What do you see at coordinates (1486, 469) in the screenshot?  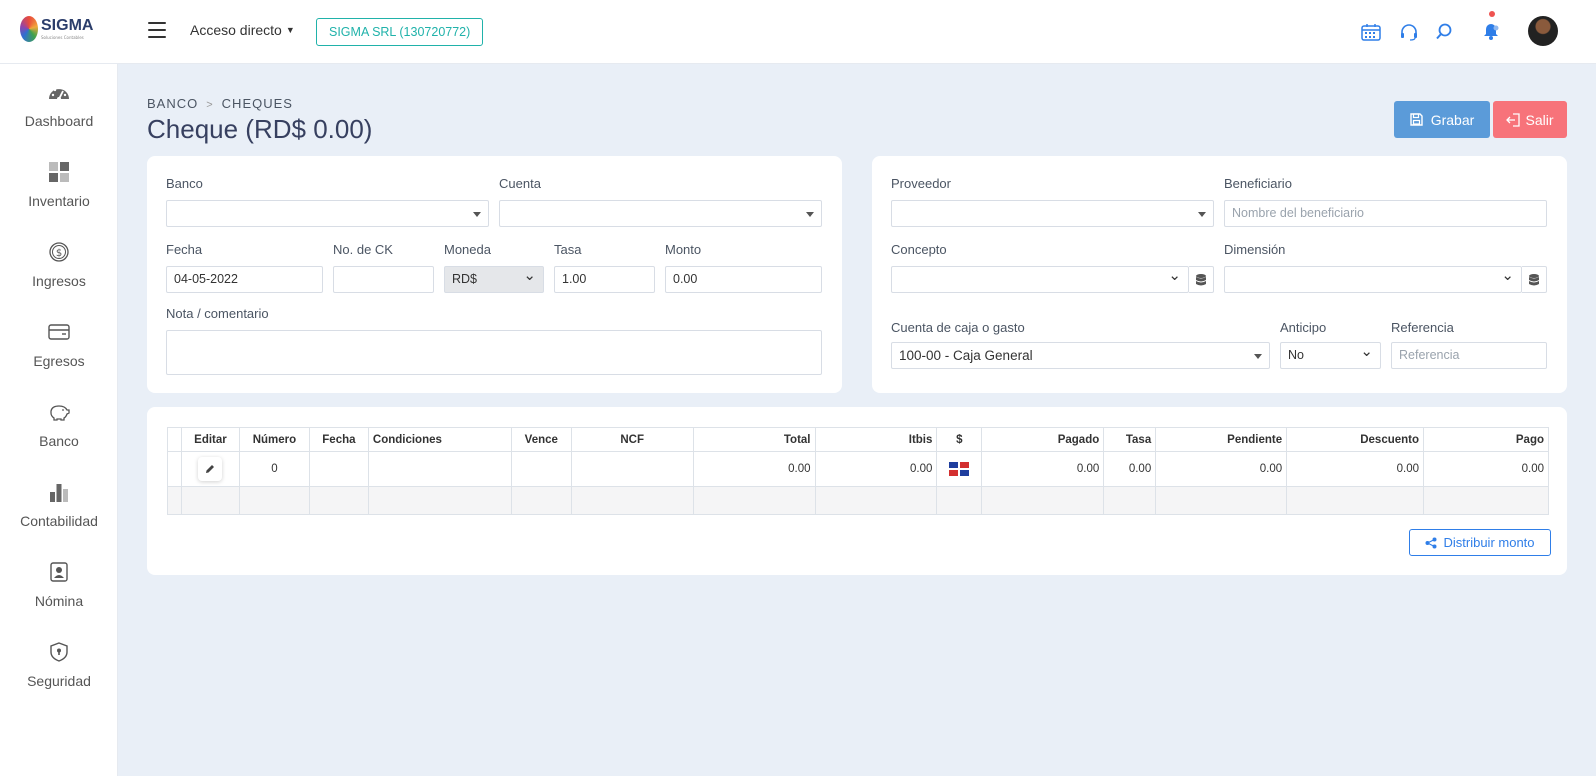 I see `cell-pago: 0.00` at bounding box center [1486, 469].